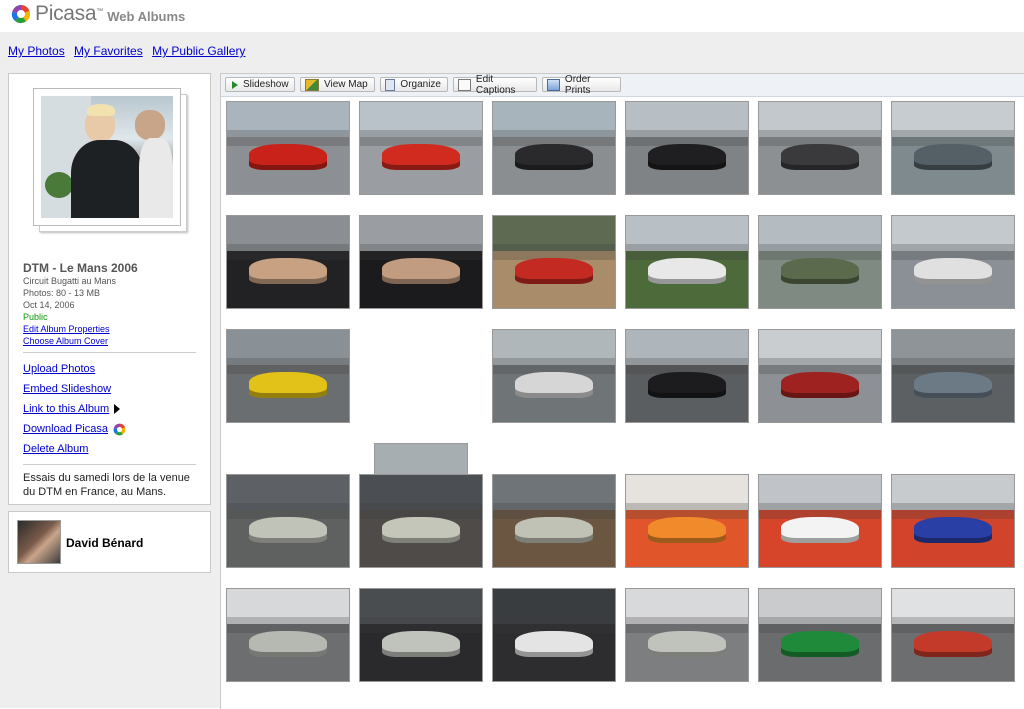 This screenshot has width=1024, height=709. What do you see at coordinates (66, 409) in the screenshot?
I see `link-to-album-link: Link to this Album` at bounding box center [66, 409].